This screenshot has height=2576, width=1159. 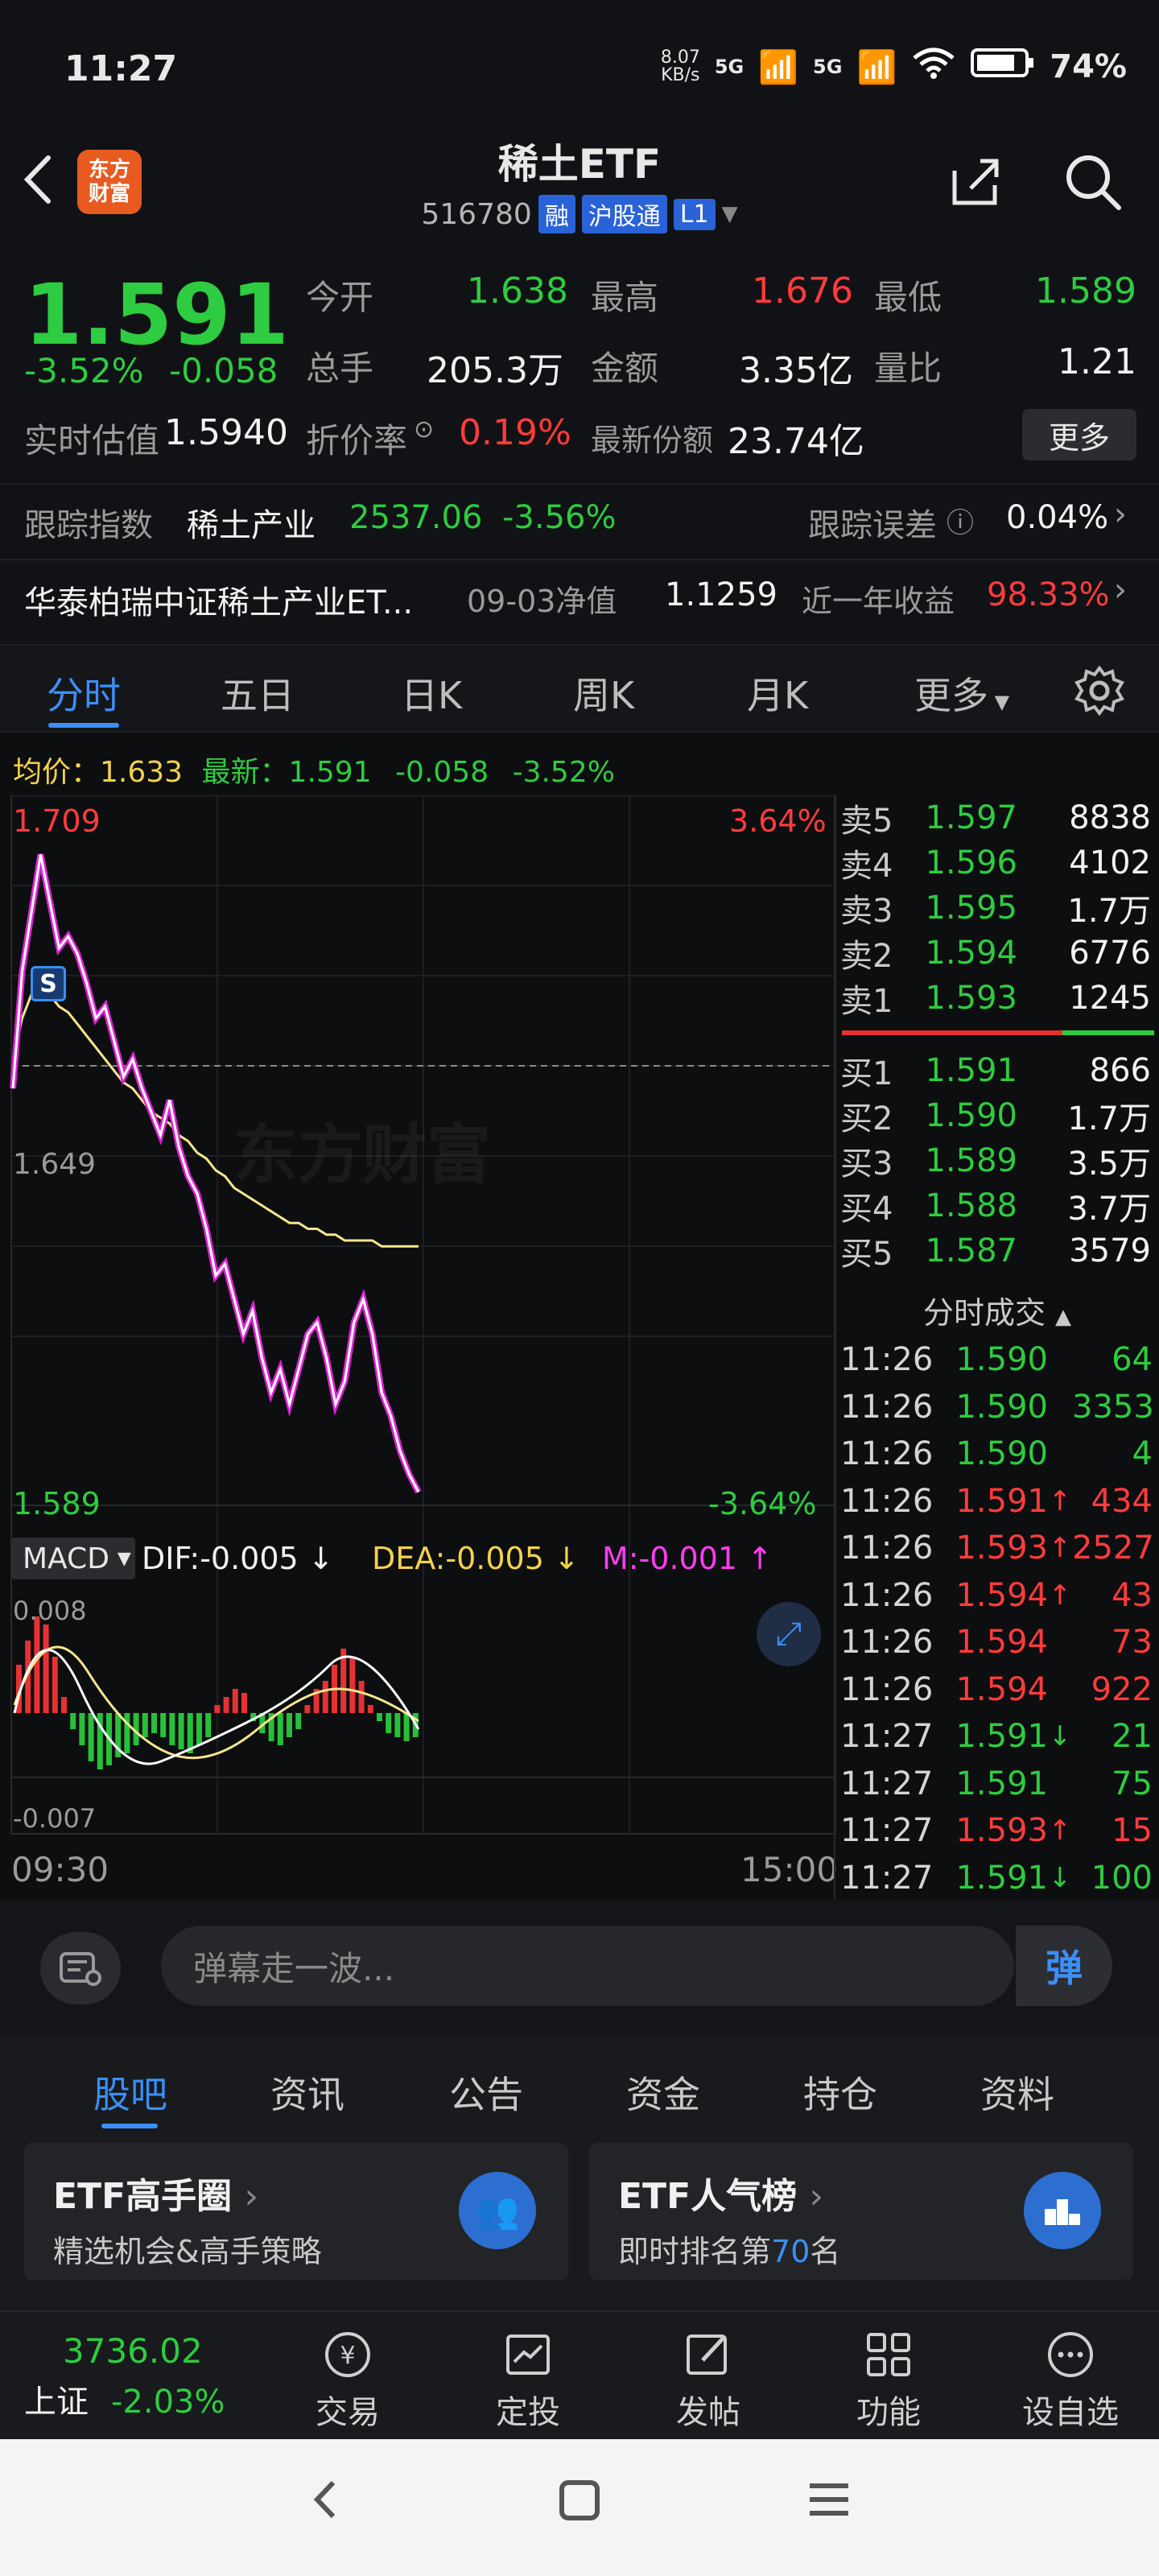 I want to click on nav-functions: 功能, so click(x=888, y=2379).